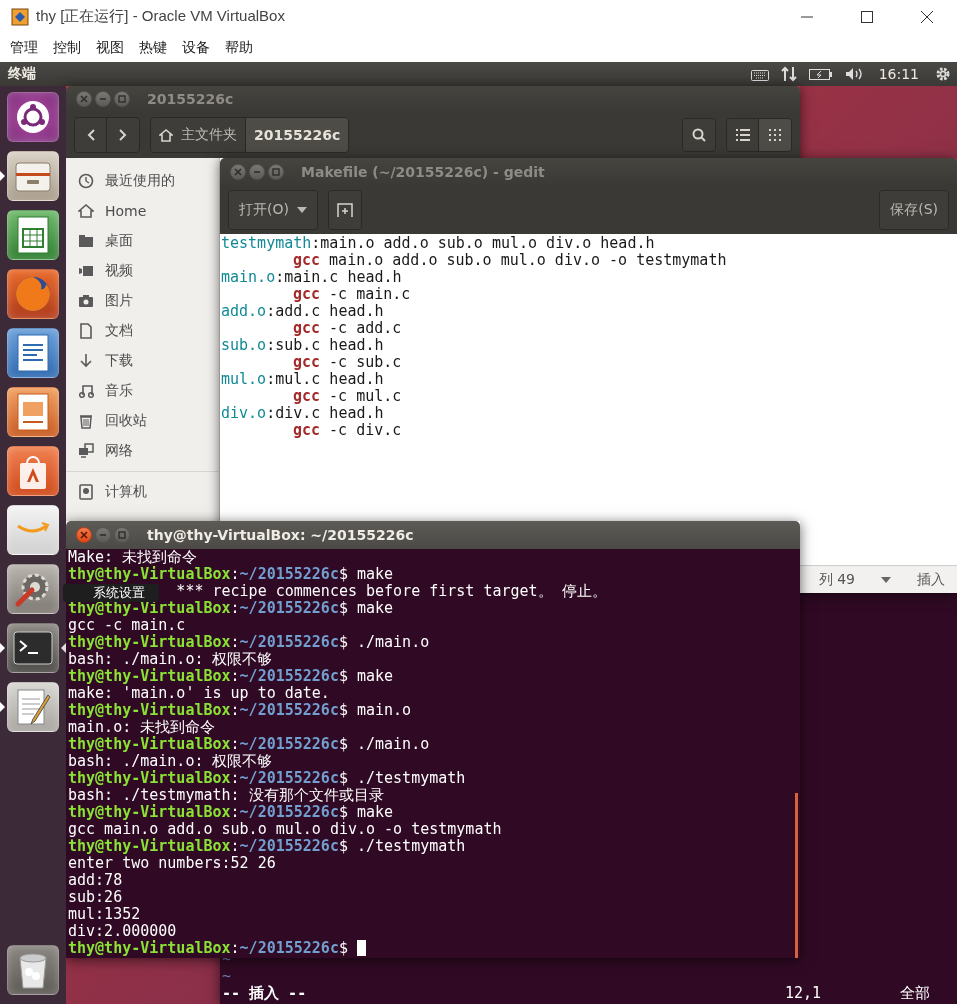 Image resolution: width=957 pixels, height=1004 pixels. Describe the element at coordinates (86, 451) in the screenshot. I see `network-icon` at that location.